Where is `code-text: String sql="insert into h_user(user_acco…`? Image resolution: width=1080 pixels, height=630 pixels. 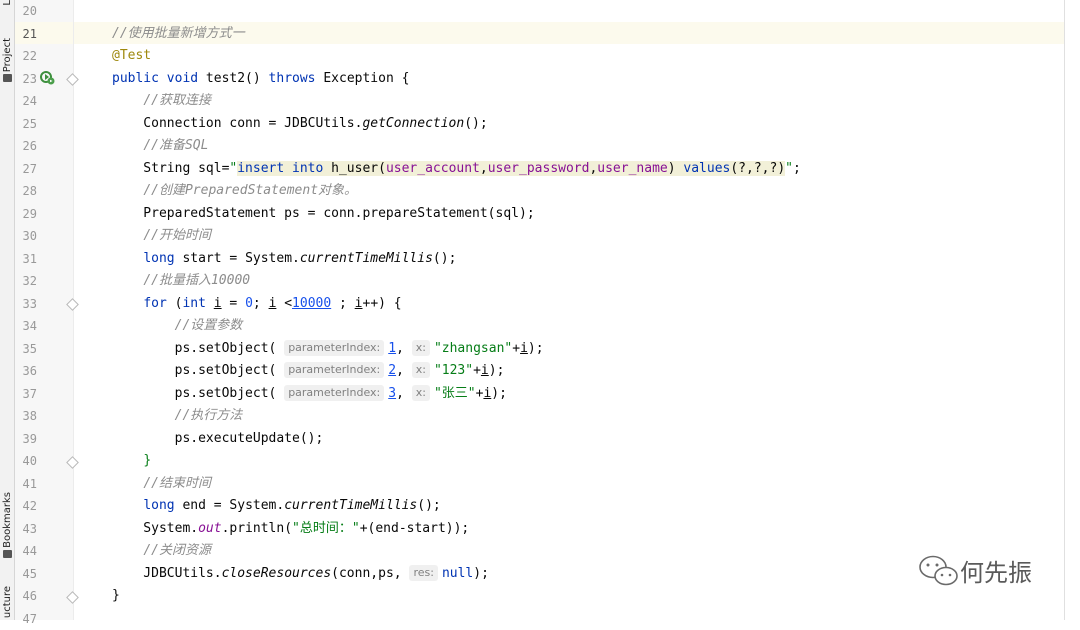
code-text: String sql="insert into h_user(user_acco… is located at coordinates (456, 168).